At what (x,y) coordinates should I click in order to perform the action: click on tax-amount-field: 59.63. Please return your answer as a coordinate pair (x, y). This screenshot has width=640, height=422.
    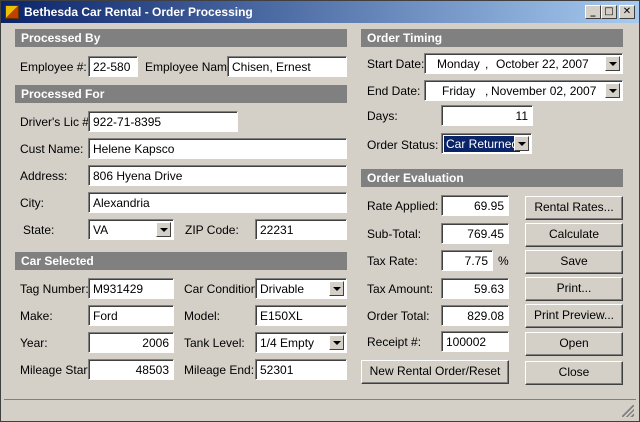
    Looking at the image, I should click on (475, 288).